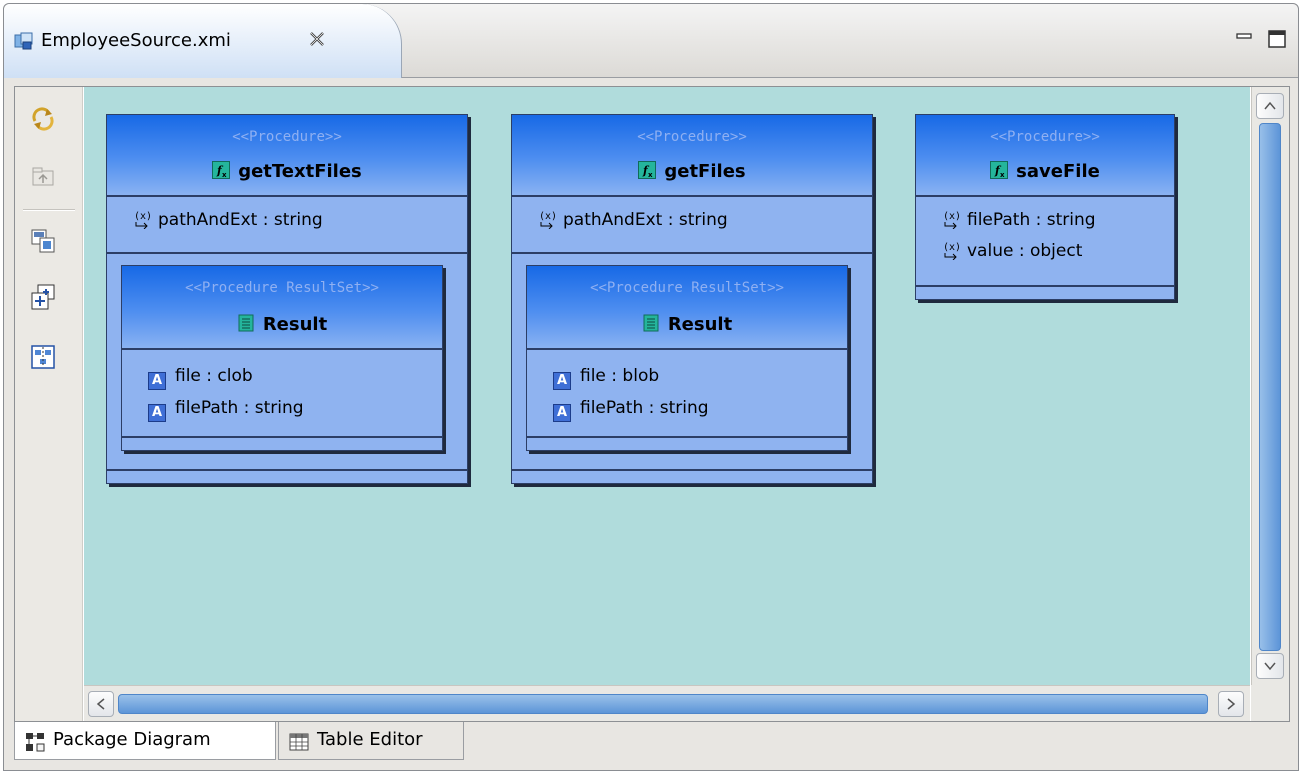 The width and height of the screenshot is (1304, 776). Describe the element at coordinates (287, 156) in the screenshot. I see `procedure-header: <<Procedure>> f x getTextFiles` at that location.